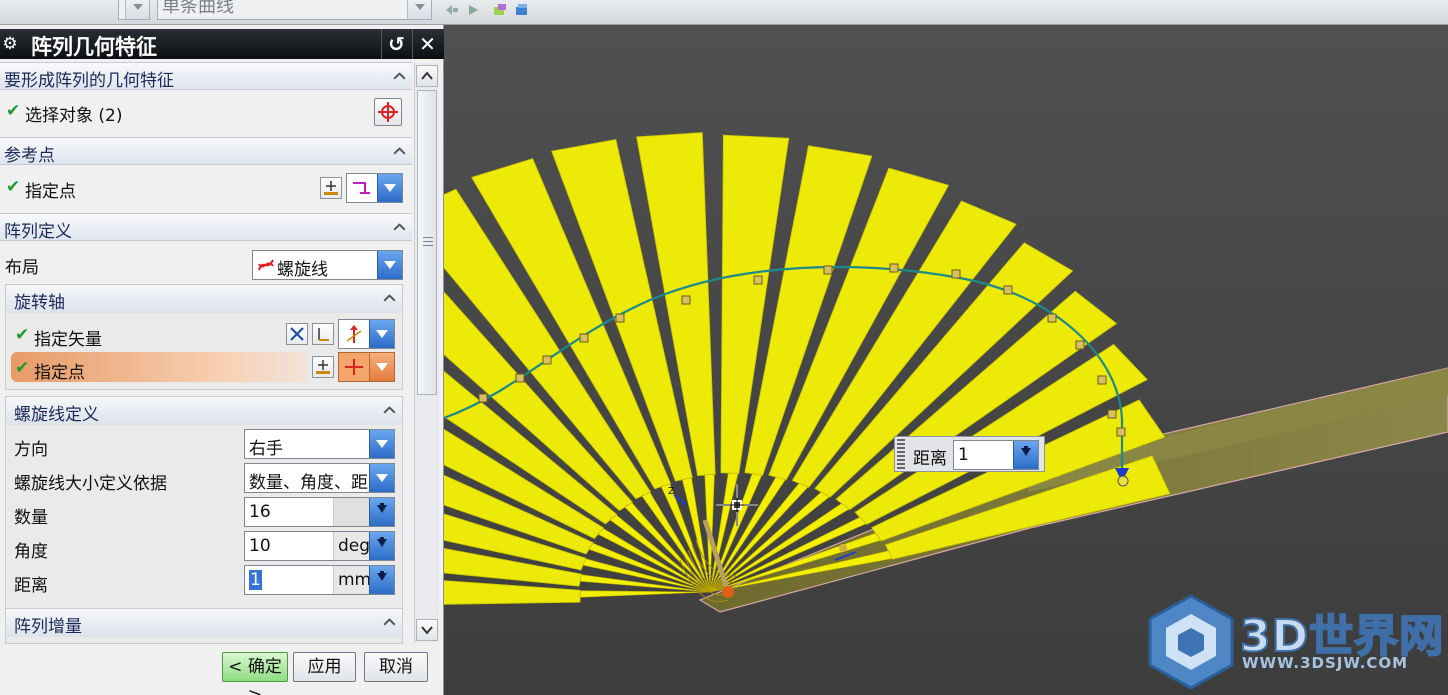 The width and height of the screenshot is (1448, 695). I want to click on point-dialog-icon, so click(323, 367).